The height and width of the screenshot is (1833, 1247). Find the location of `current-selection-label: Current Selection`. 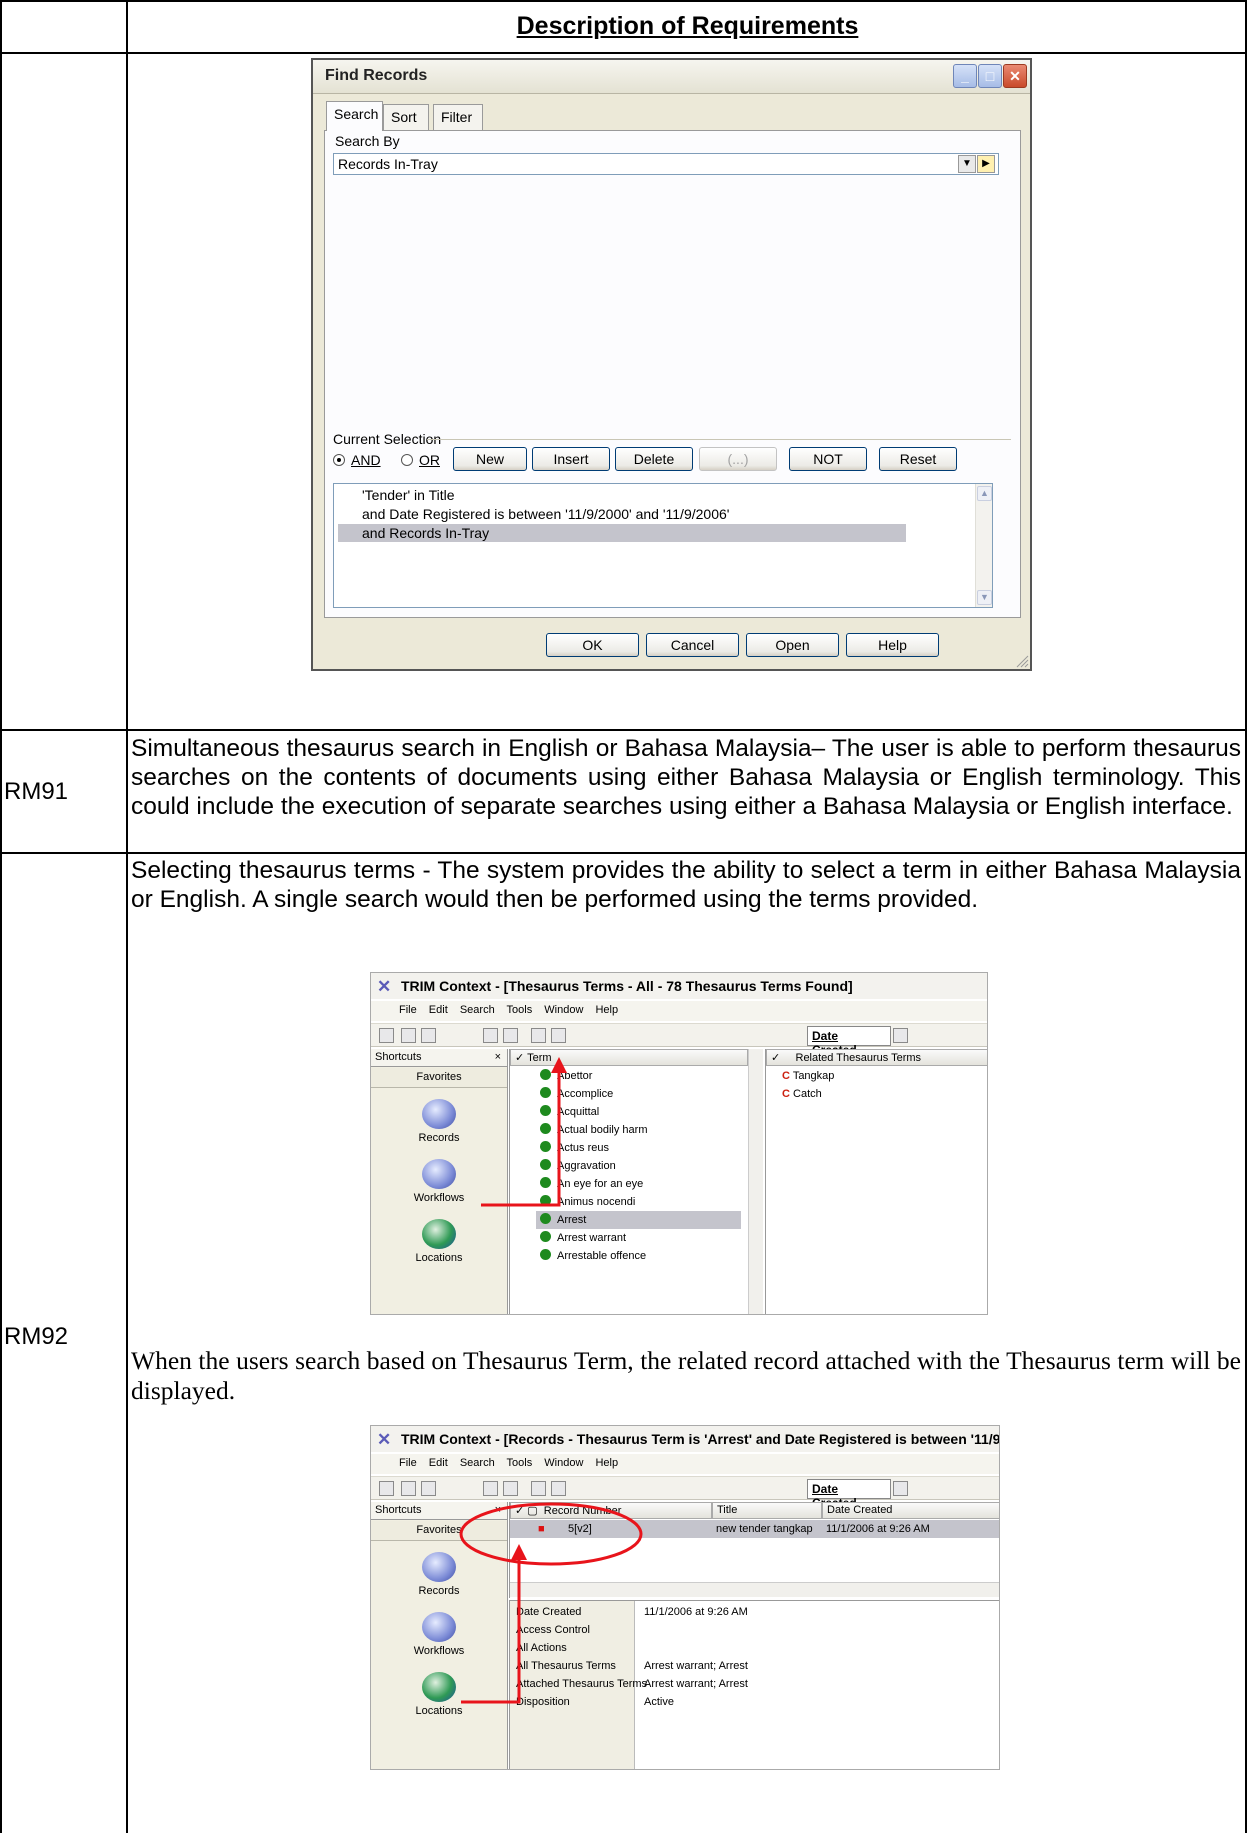

current-selection-label: Current Selection is located at coordinates (387, 439).